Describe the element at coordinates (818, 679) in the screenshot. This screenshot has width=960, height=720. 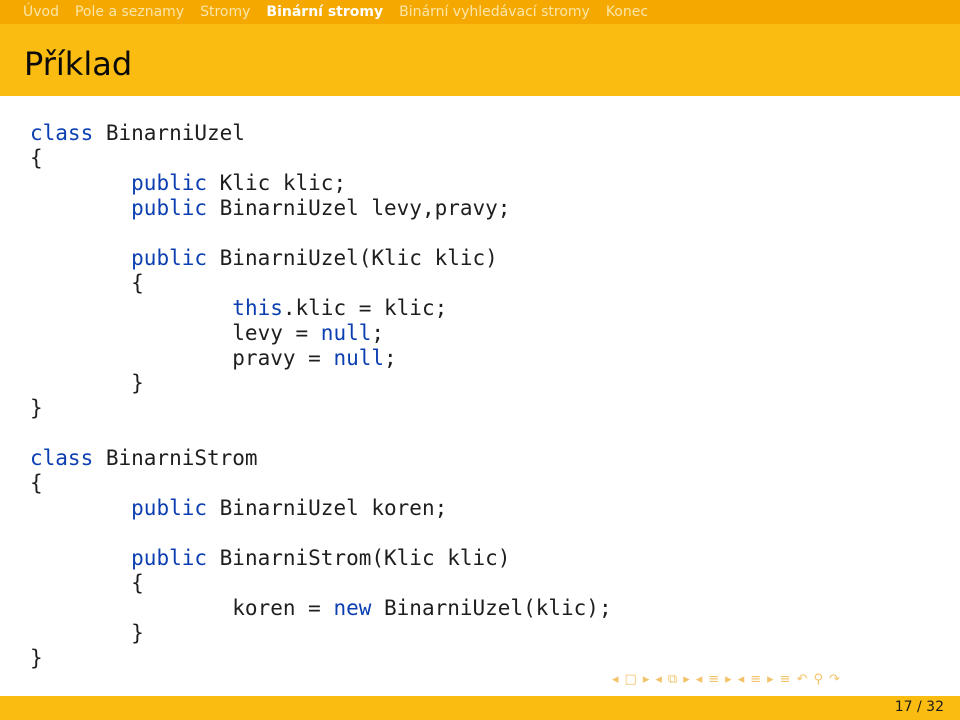
I see `search-icon: ⚲` at that location.